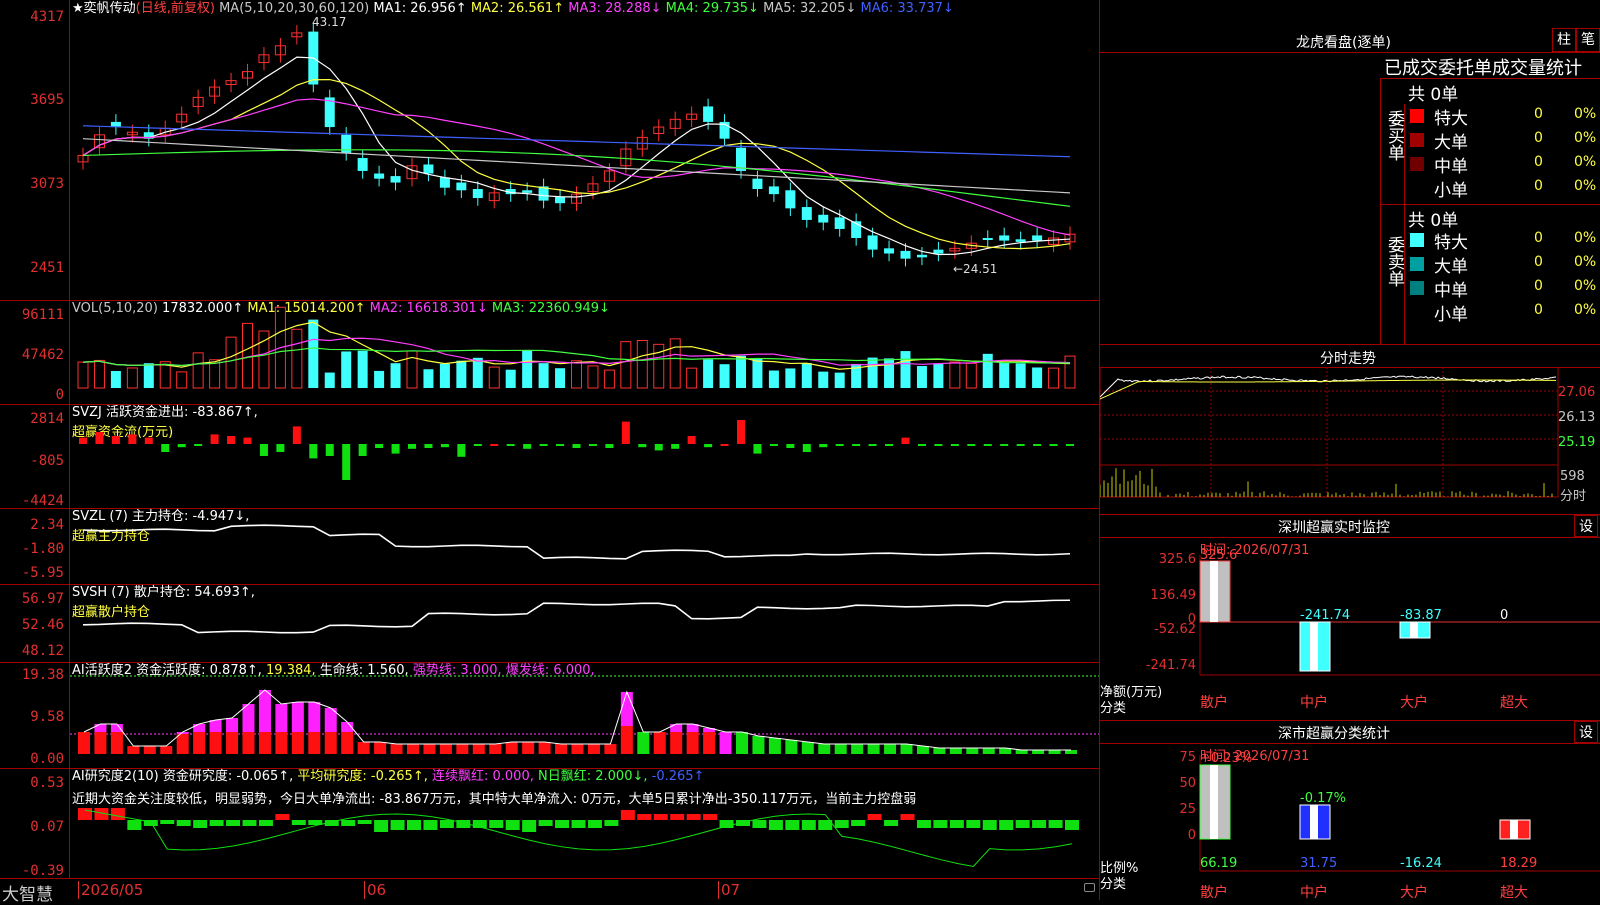  What do you see at coordinates (585, 546) in the screenshot?
I see `svzl-chart` at bounding box center [585, 546].